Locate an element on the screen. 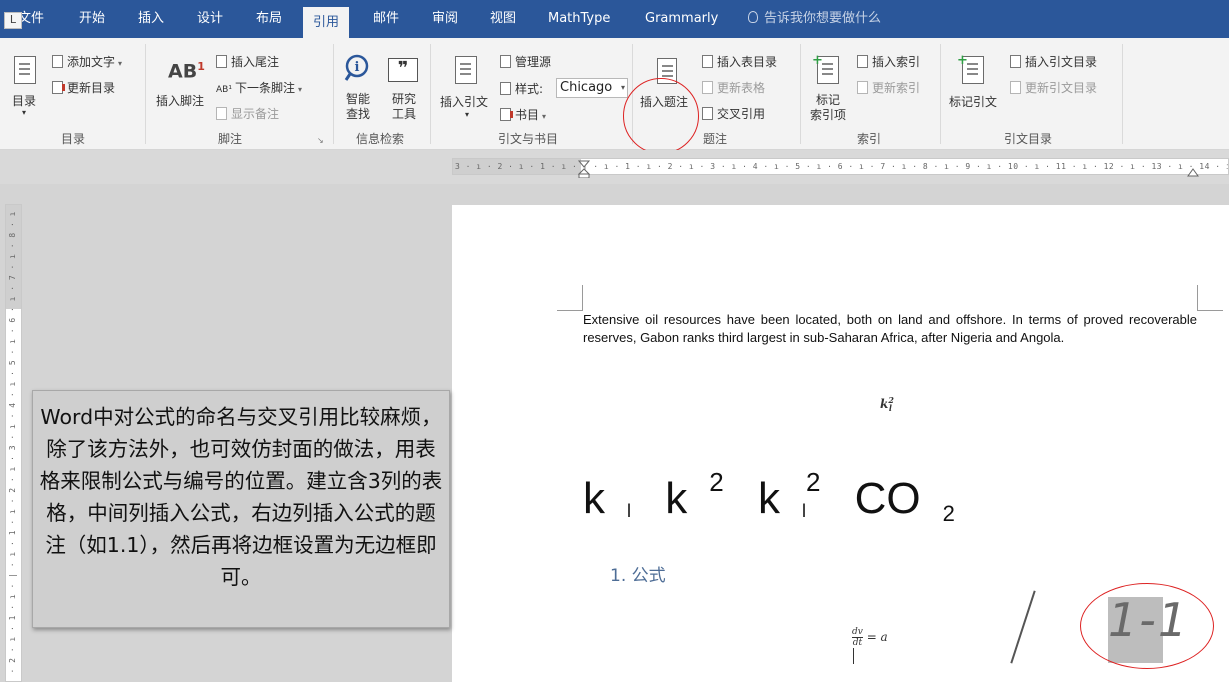  tab-references: 引用 is located at coordinates (326, 22).